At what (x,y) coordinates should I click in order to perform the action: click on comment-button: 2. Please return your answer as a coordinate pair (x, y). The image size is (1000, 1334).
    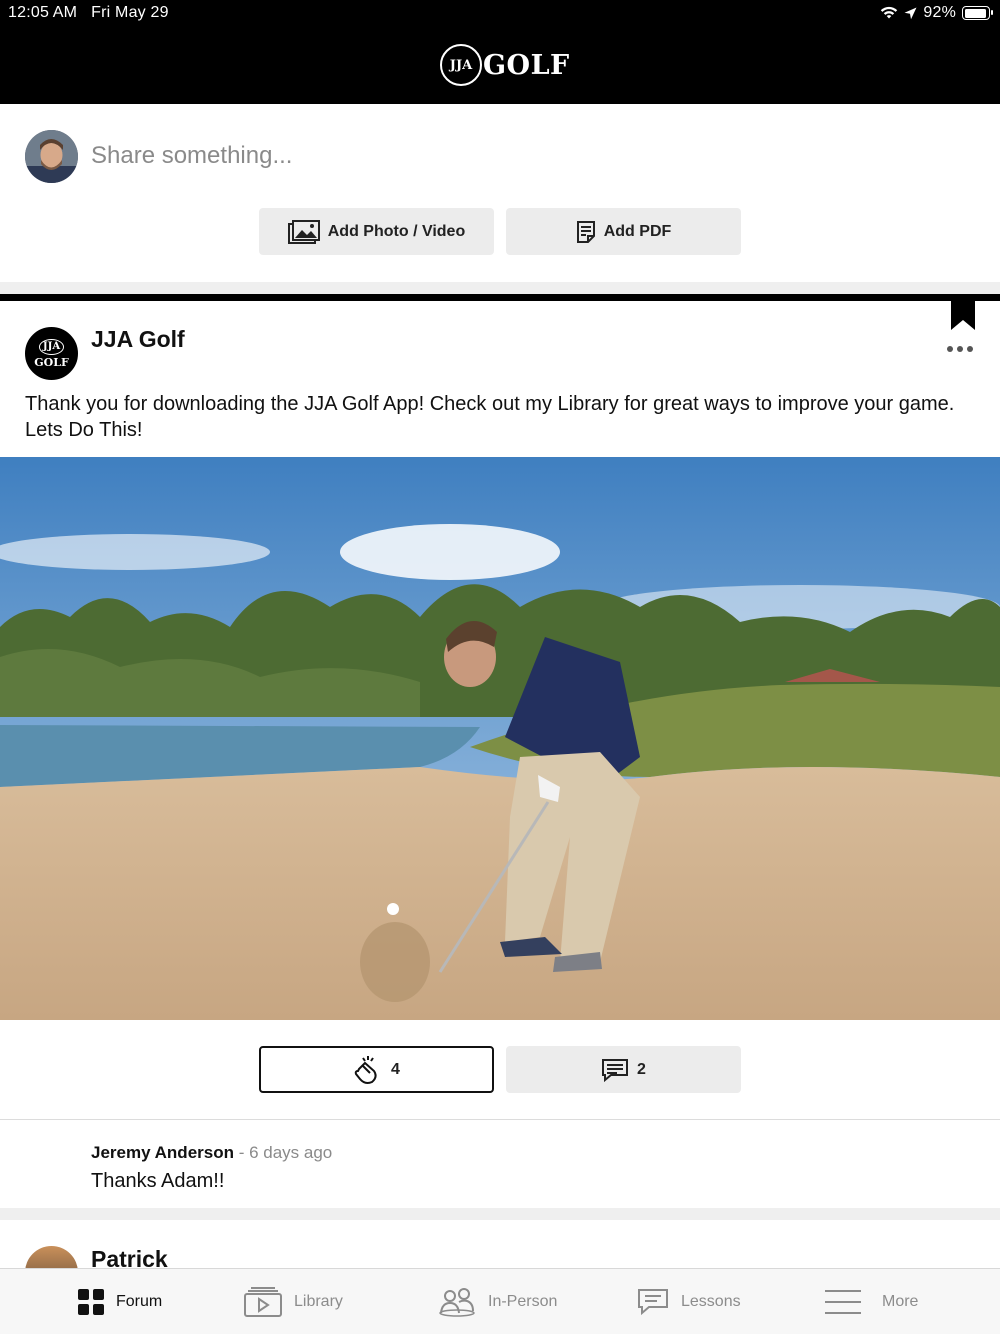
    Looking at the image, I should click on (623, 1069).